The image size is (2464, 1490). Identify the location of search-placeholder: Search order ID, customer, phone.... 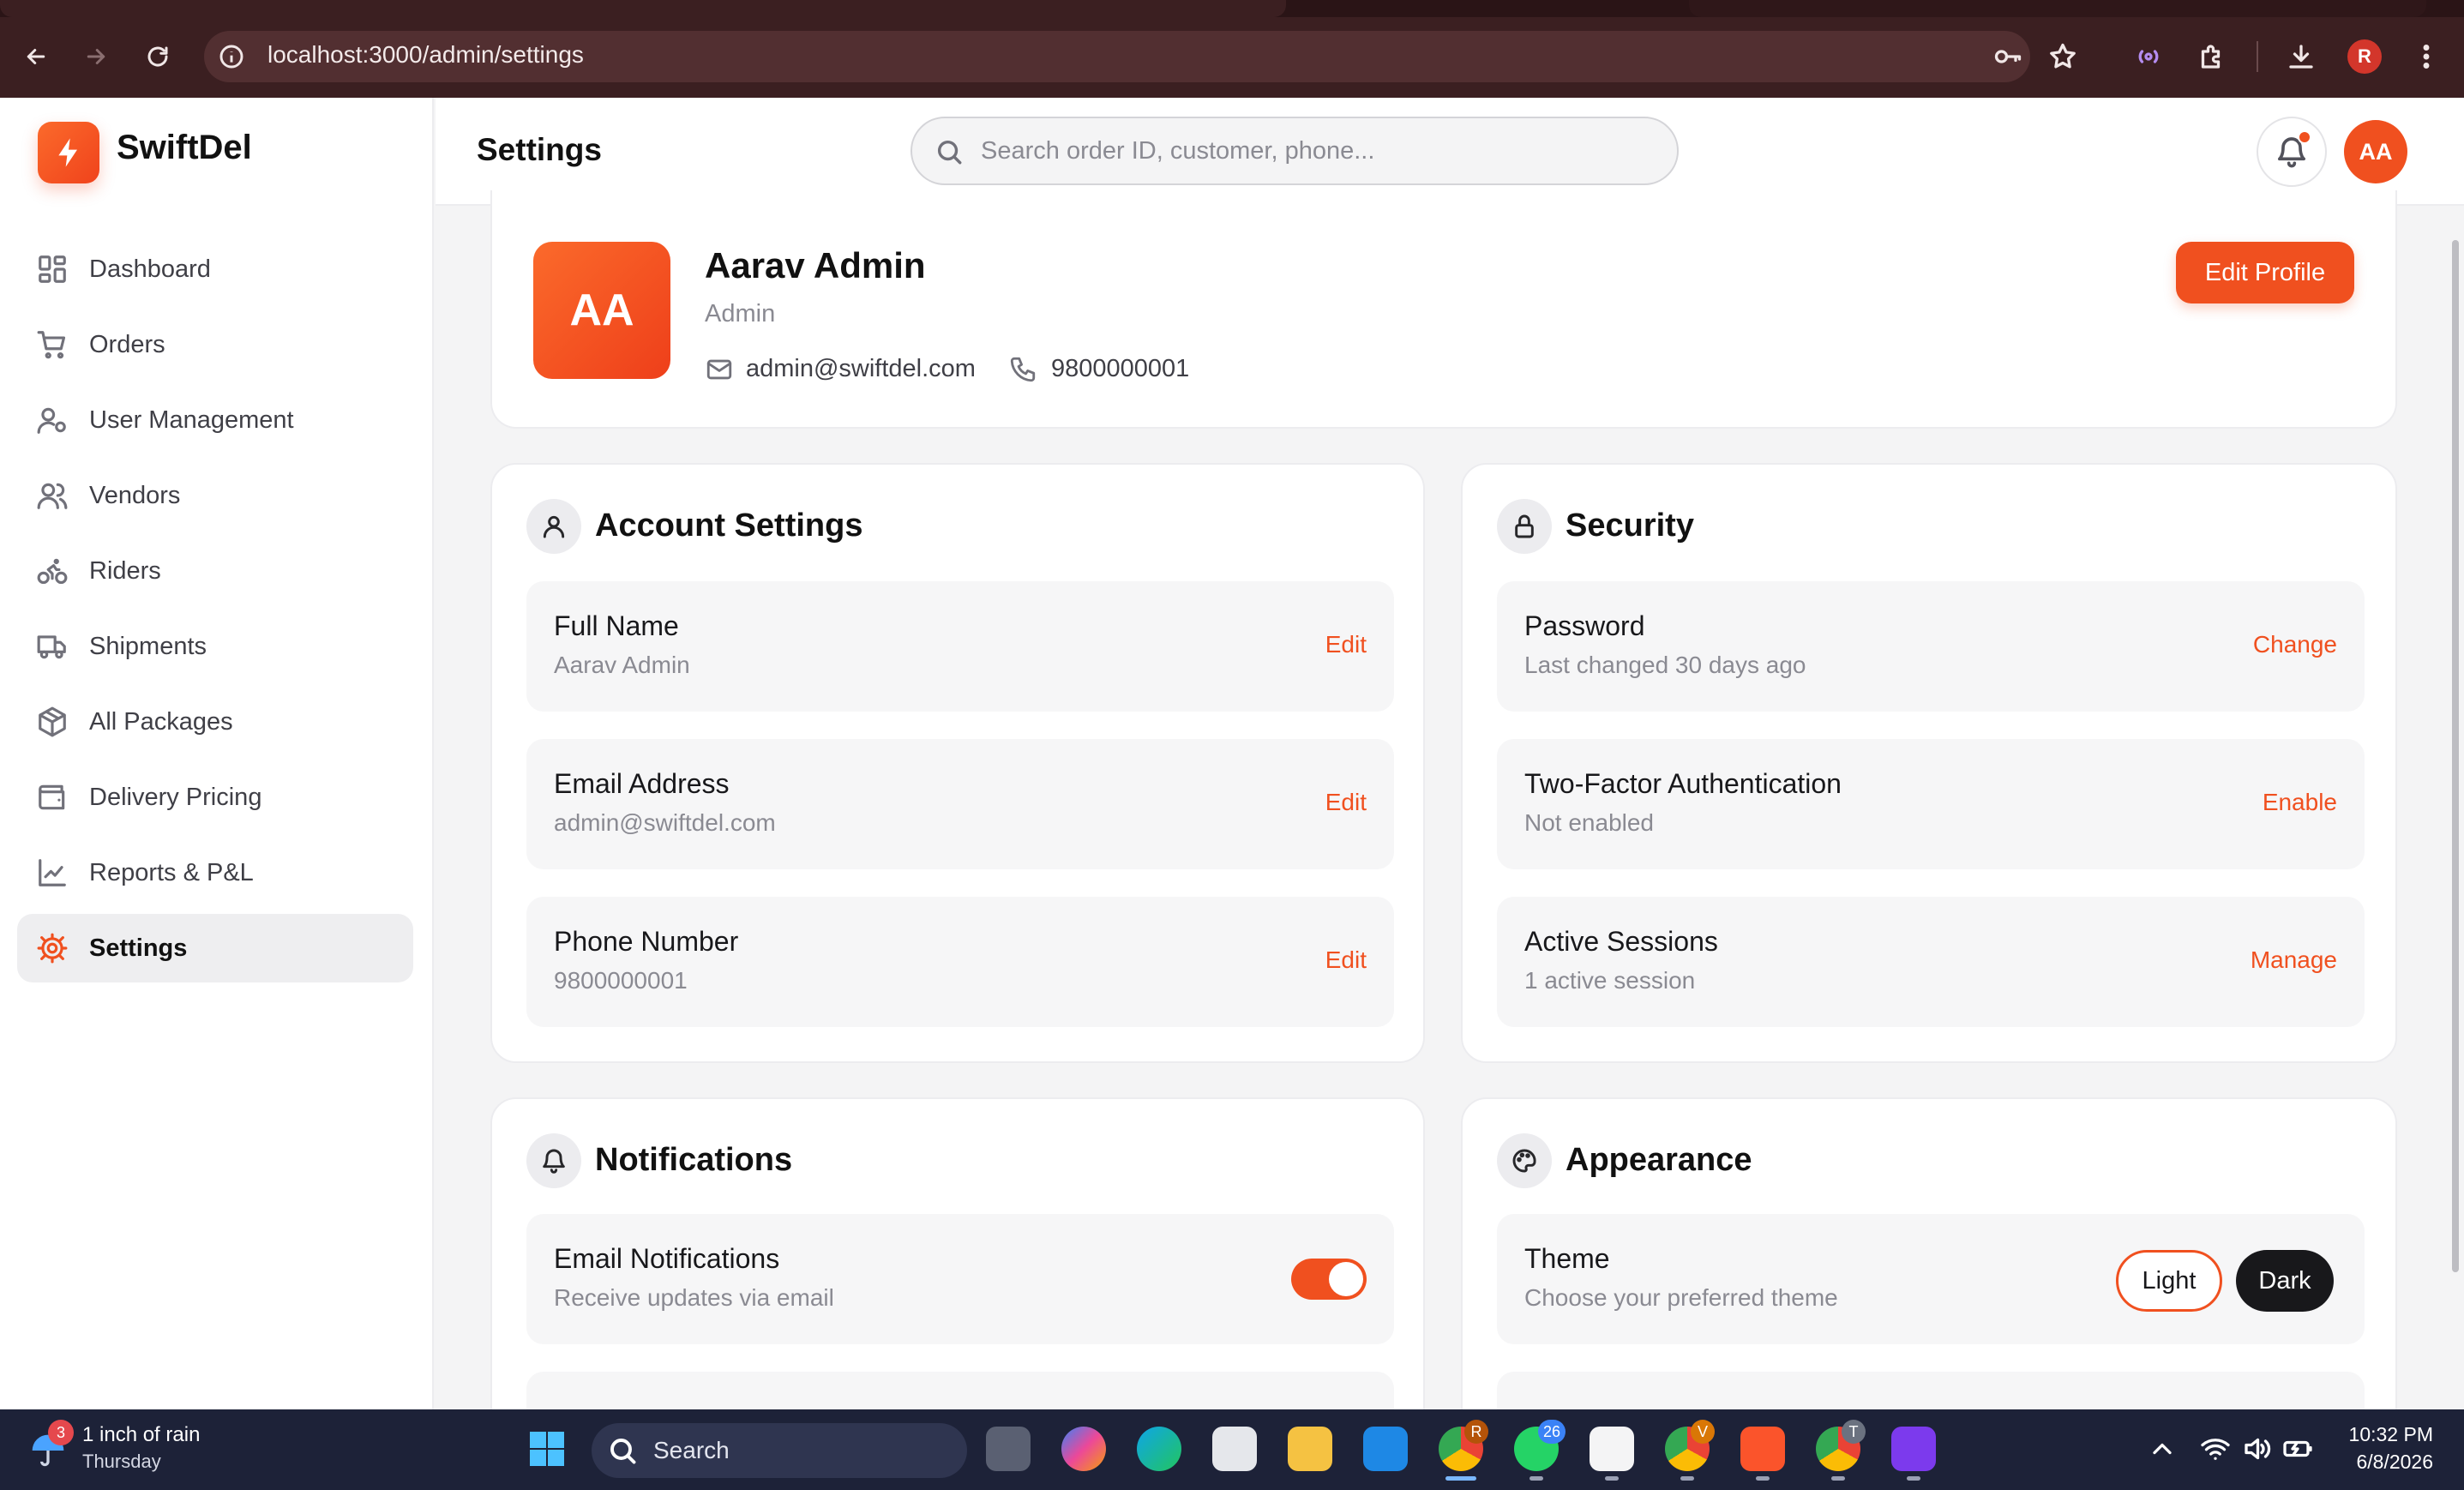
(1177, 151).